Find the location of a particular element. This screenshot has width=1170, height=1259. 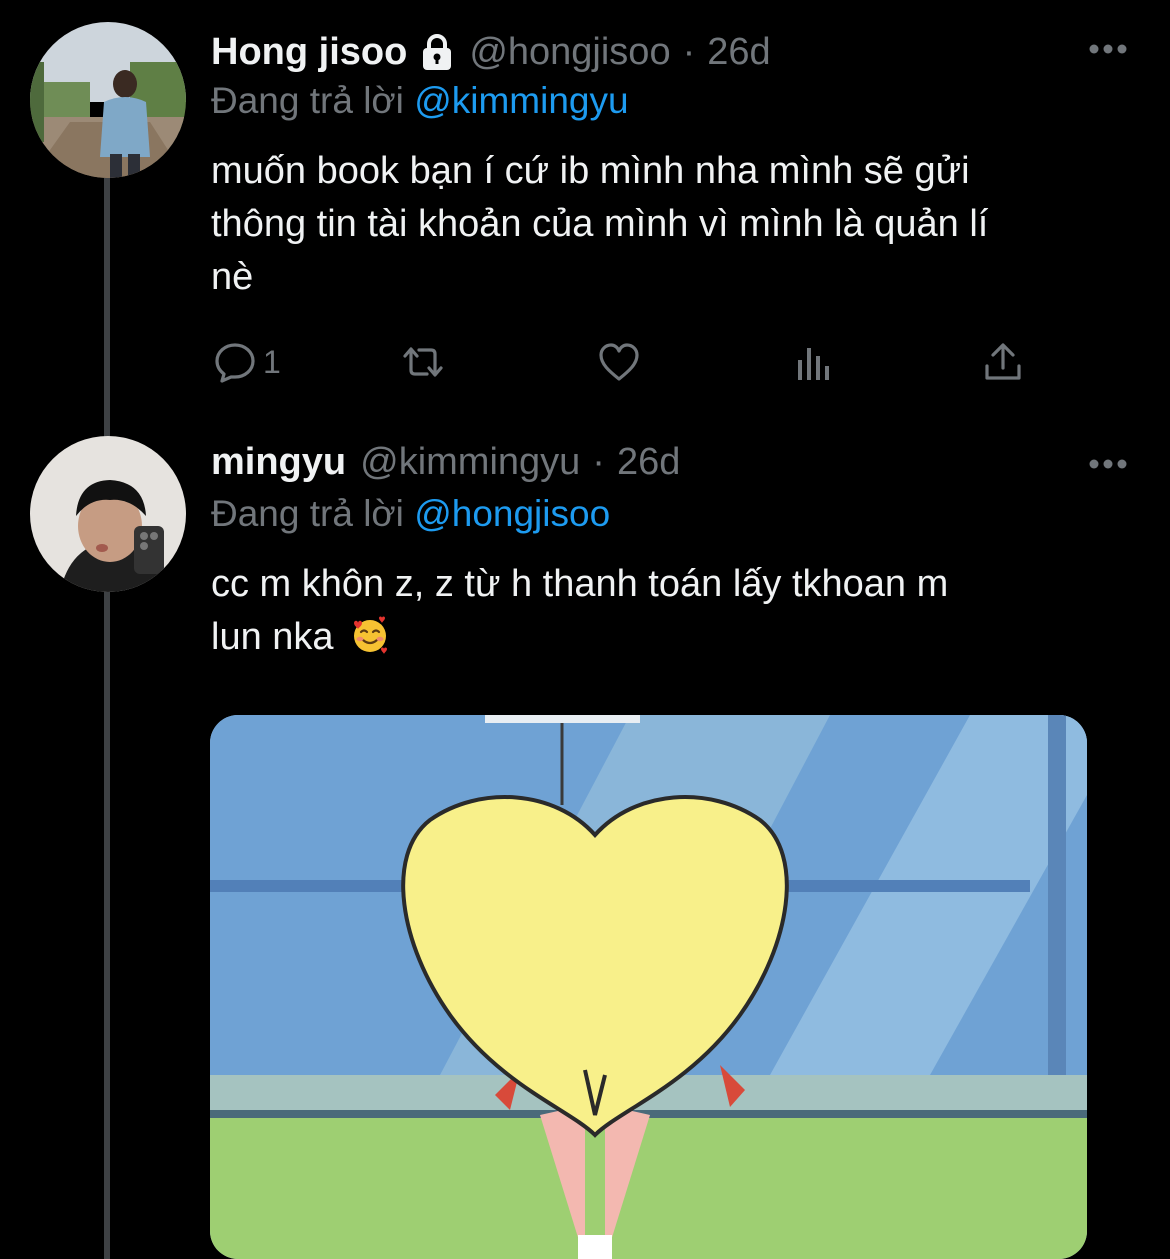

user-handle: @hongjisoo is located at coordinates (569, 52).